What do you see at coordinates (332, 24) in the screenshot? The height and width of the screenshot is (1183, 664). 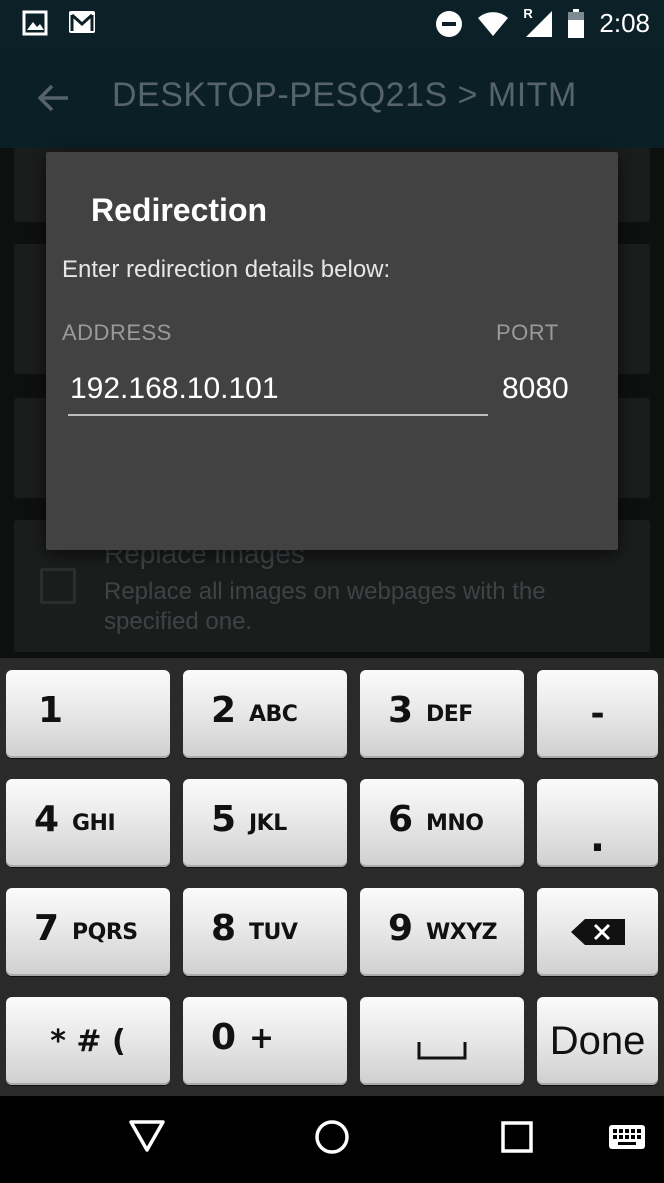 I see `status-bar: R 2:08` at bounding box center [332, 24].